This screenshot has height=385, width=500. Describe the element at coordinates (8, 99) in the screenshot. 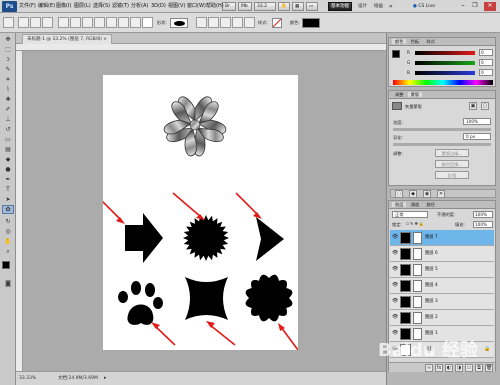

I see `healing-brush-icon: ✚` at that location.